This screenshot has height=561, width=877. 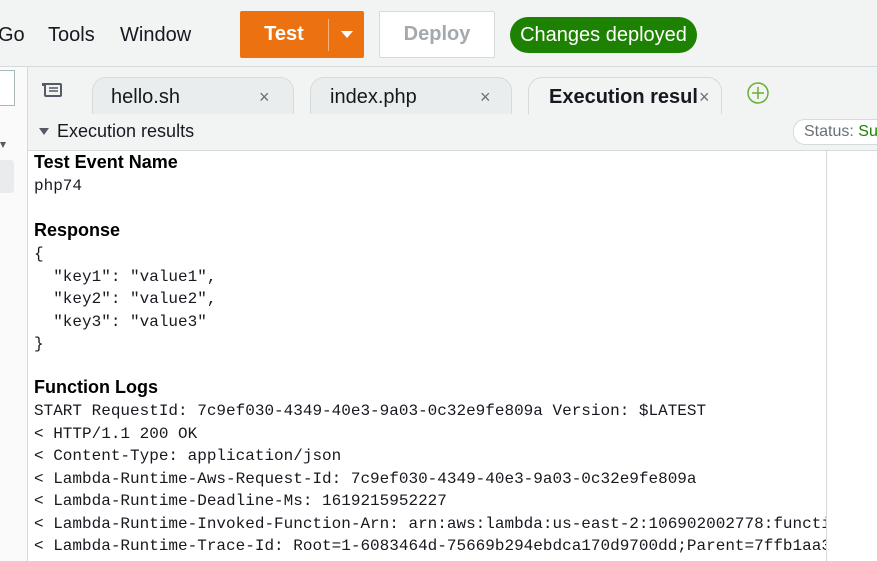 What do you see at coordinates (125, 131) in the screenshot?
I see `panel-title: Execution results` at bounding box center [125, 131].